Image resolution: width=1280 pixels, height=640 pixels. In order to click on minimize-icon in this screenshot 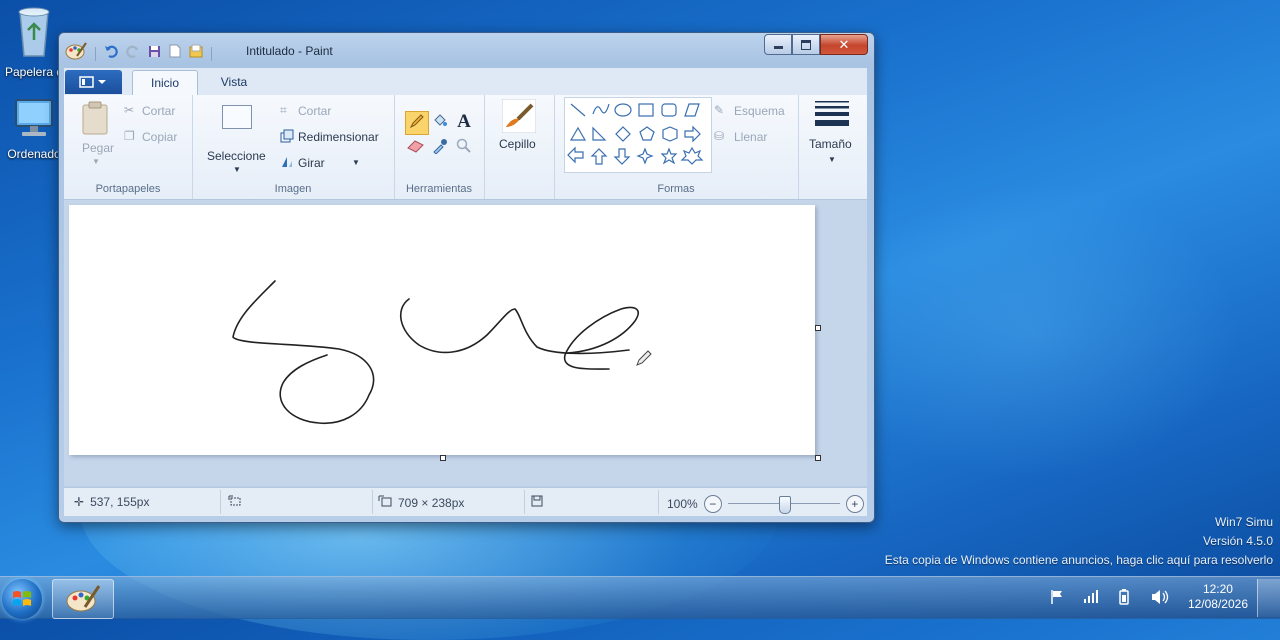, I will do `click(778, 47)`.